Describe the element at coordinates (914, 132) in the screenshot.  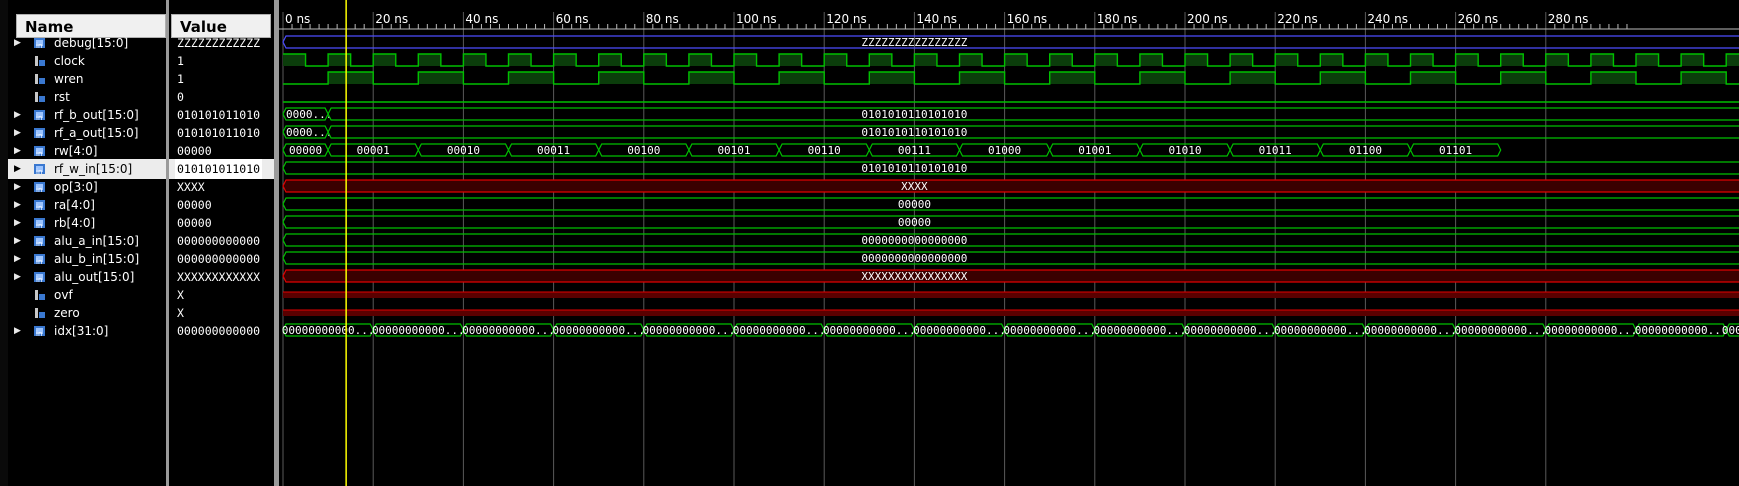
I see `bus-value-label: 0101010110101010` at that location.